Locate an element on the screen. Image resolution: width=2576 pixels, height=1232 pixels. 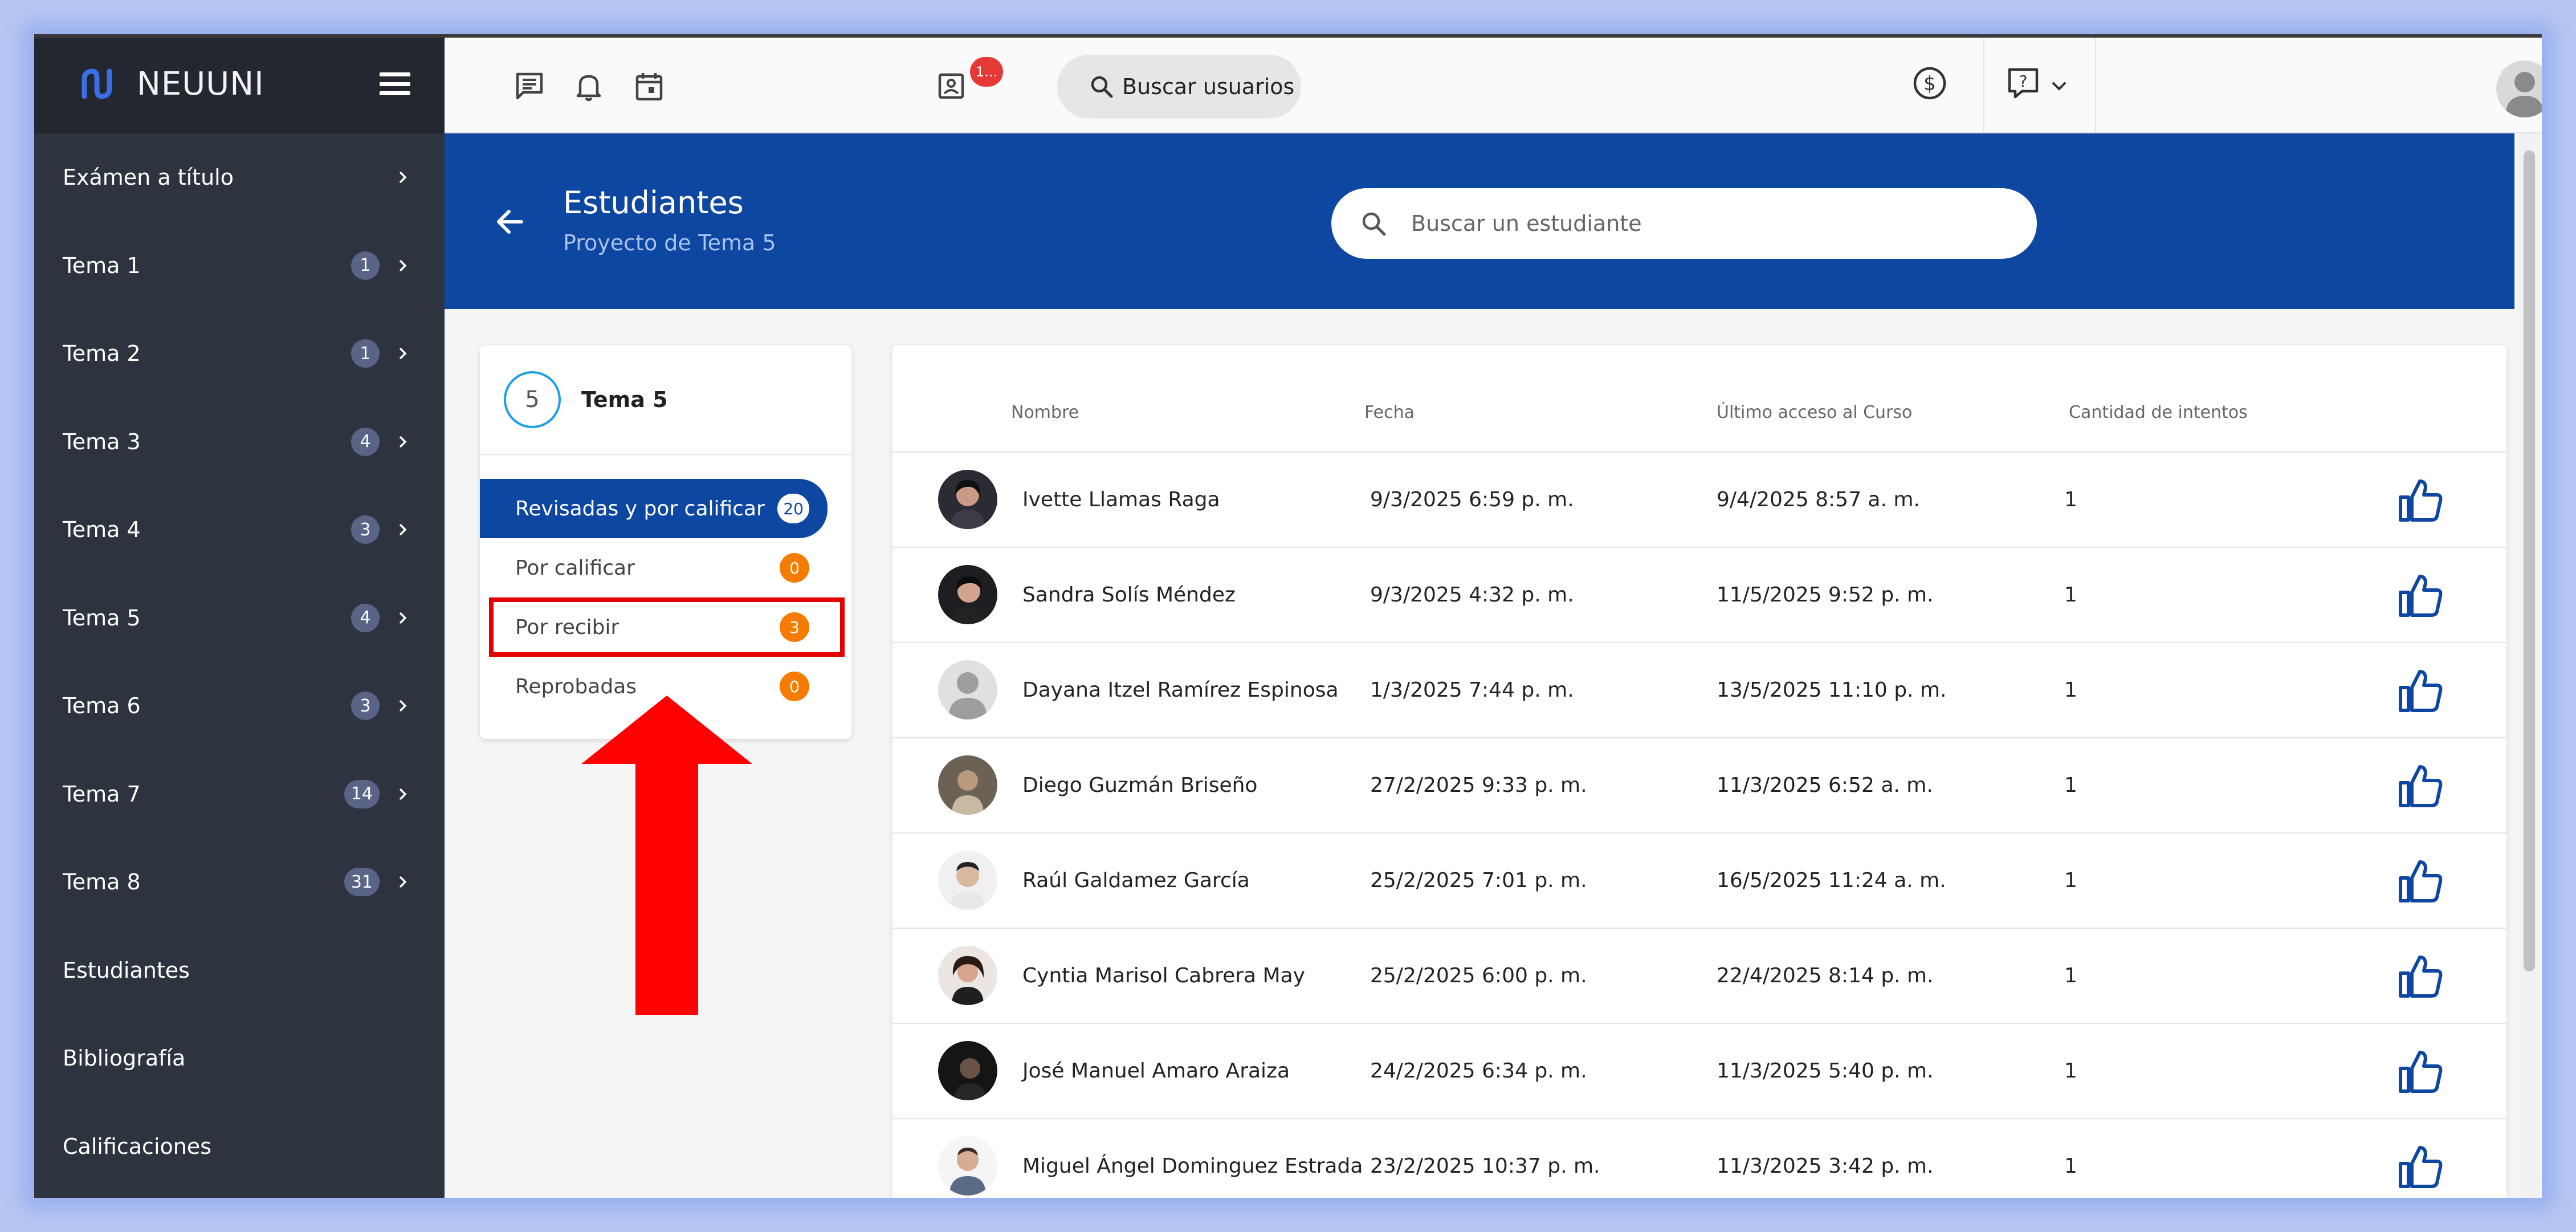
student-date: 25/2/2025 6:00 p. m. is located at coordinates (1478, 975).